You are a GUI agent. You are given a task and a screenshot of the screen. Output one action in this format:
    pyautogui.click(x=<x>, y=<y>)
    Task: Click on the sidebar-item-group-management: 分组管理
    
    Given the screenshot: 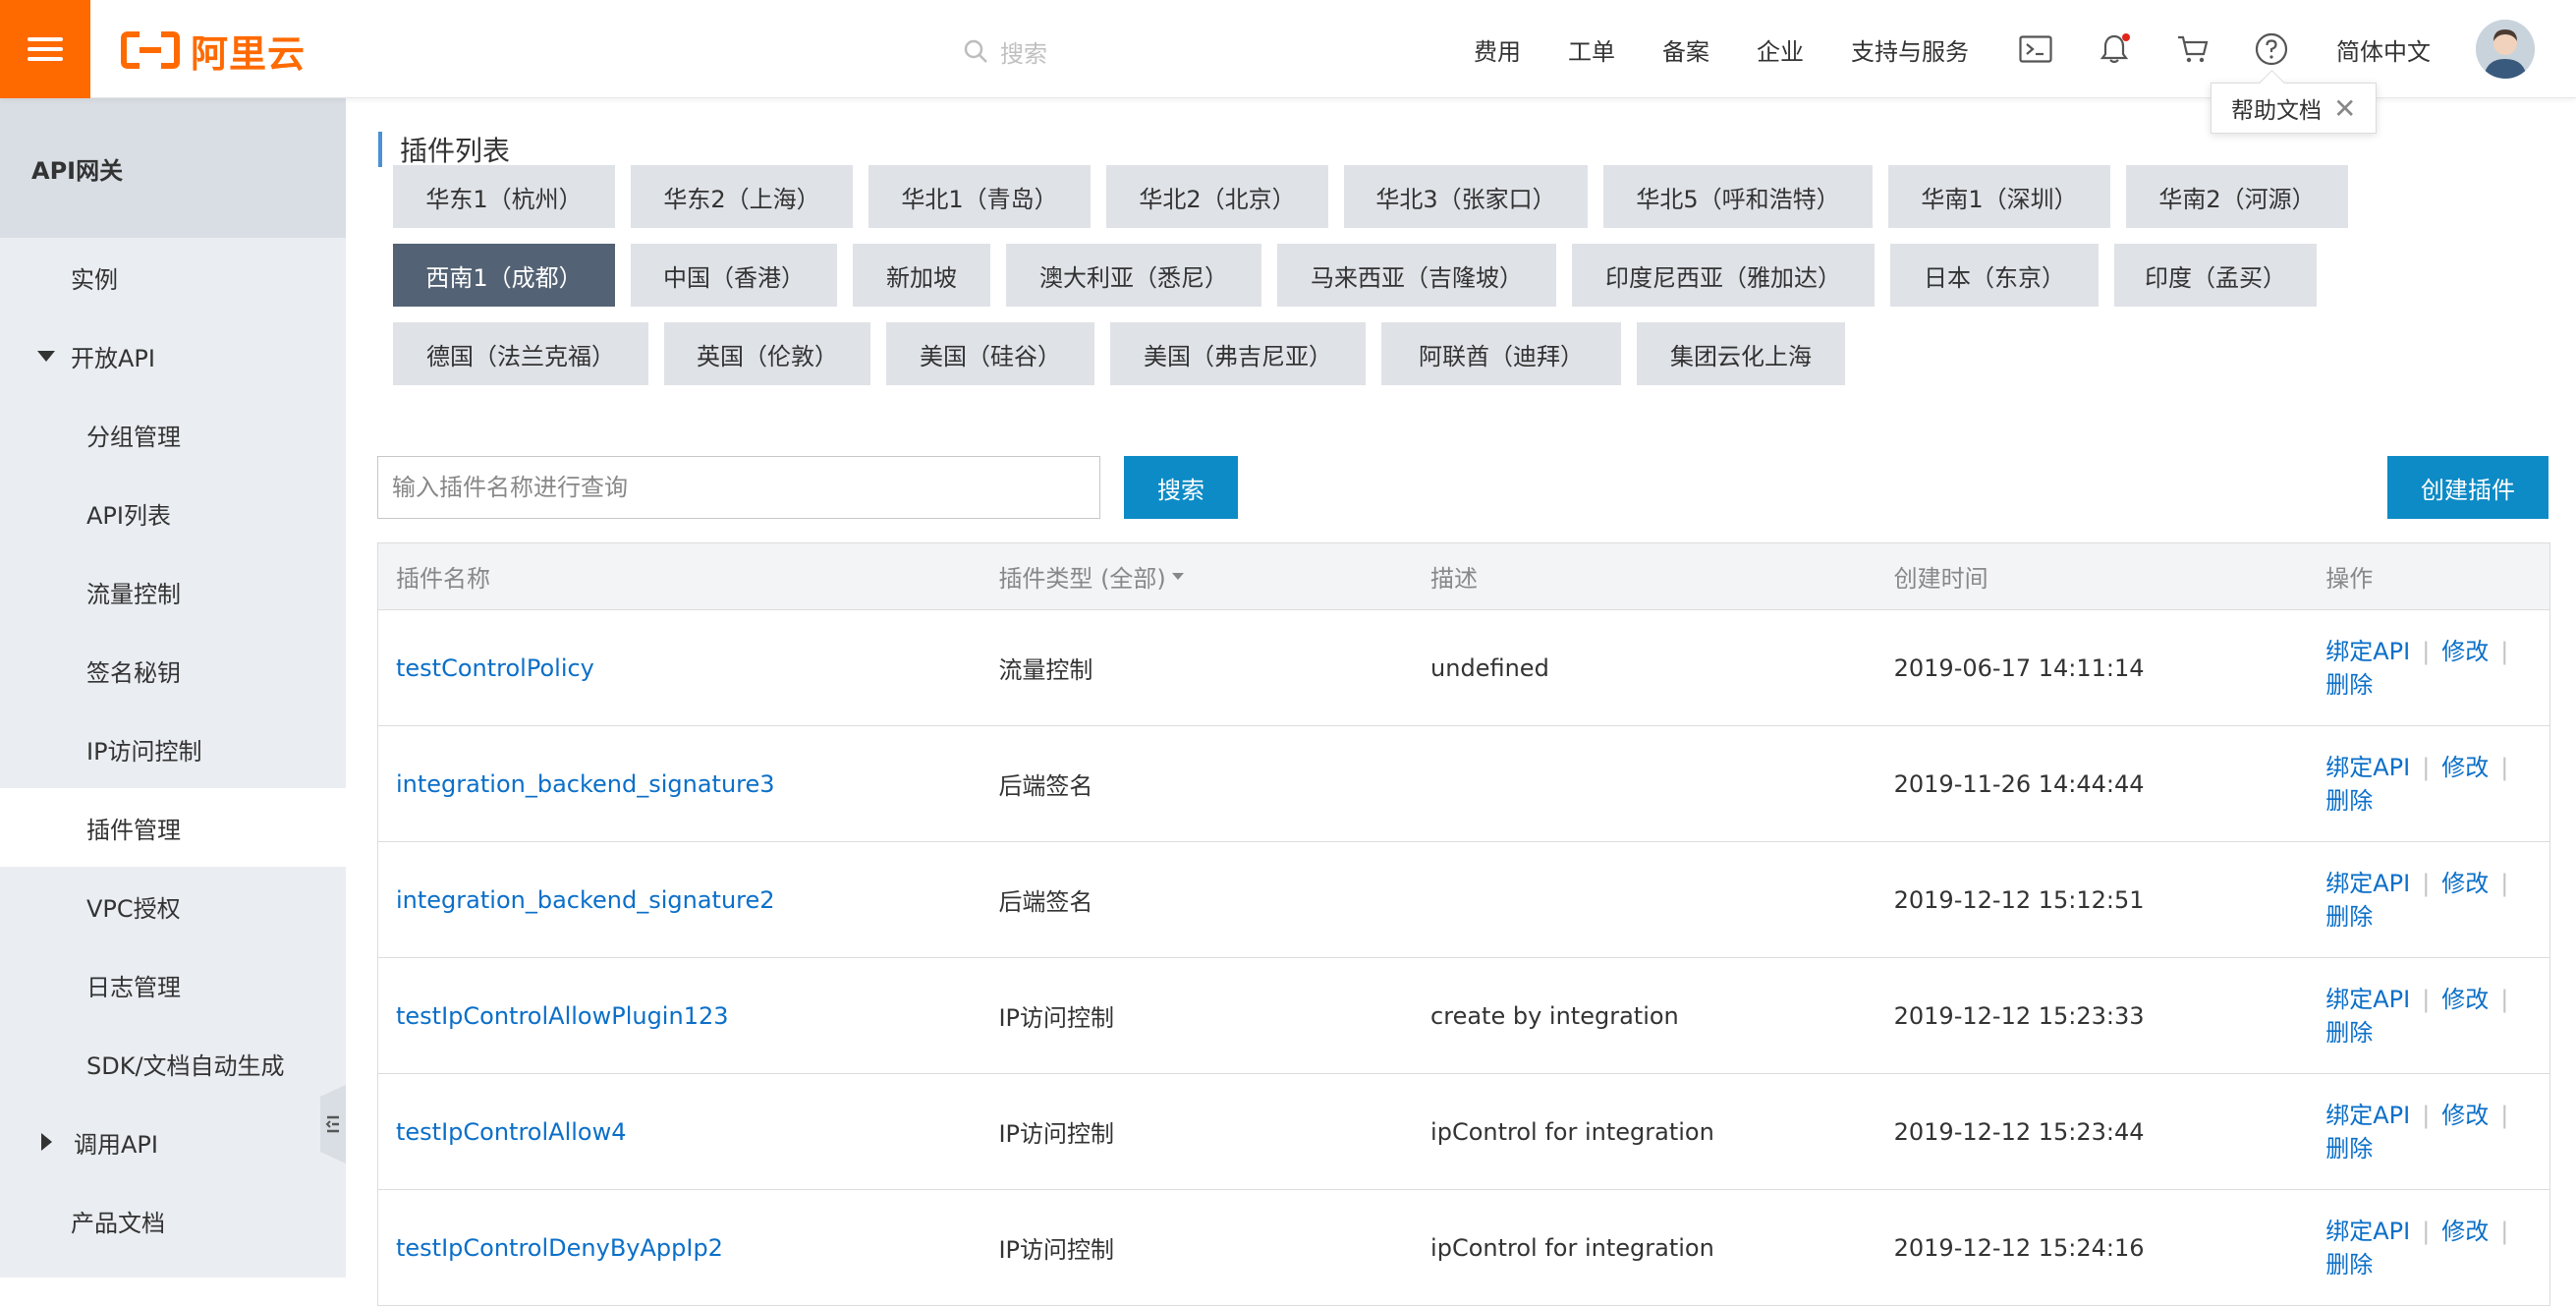 What is the action you would take?
    pyautogui.click(x=173, y=434)
    